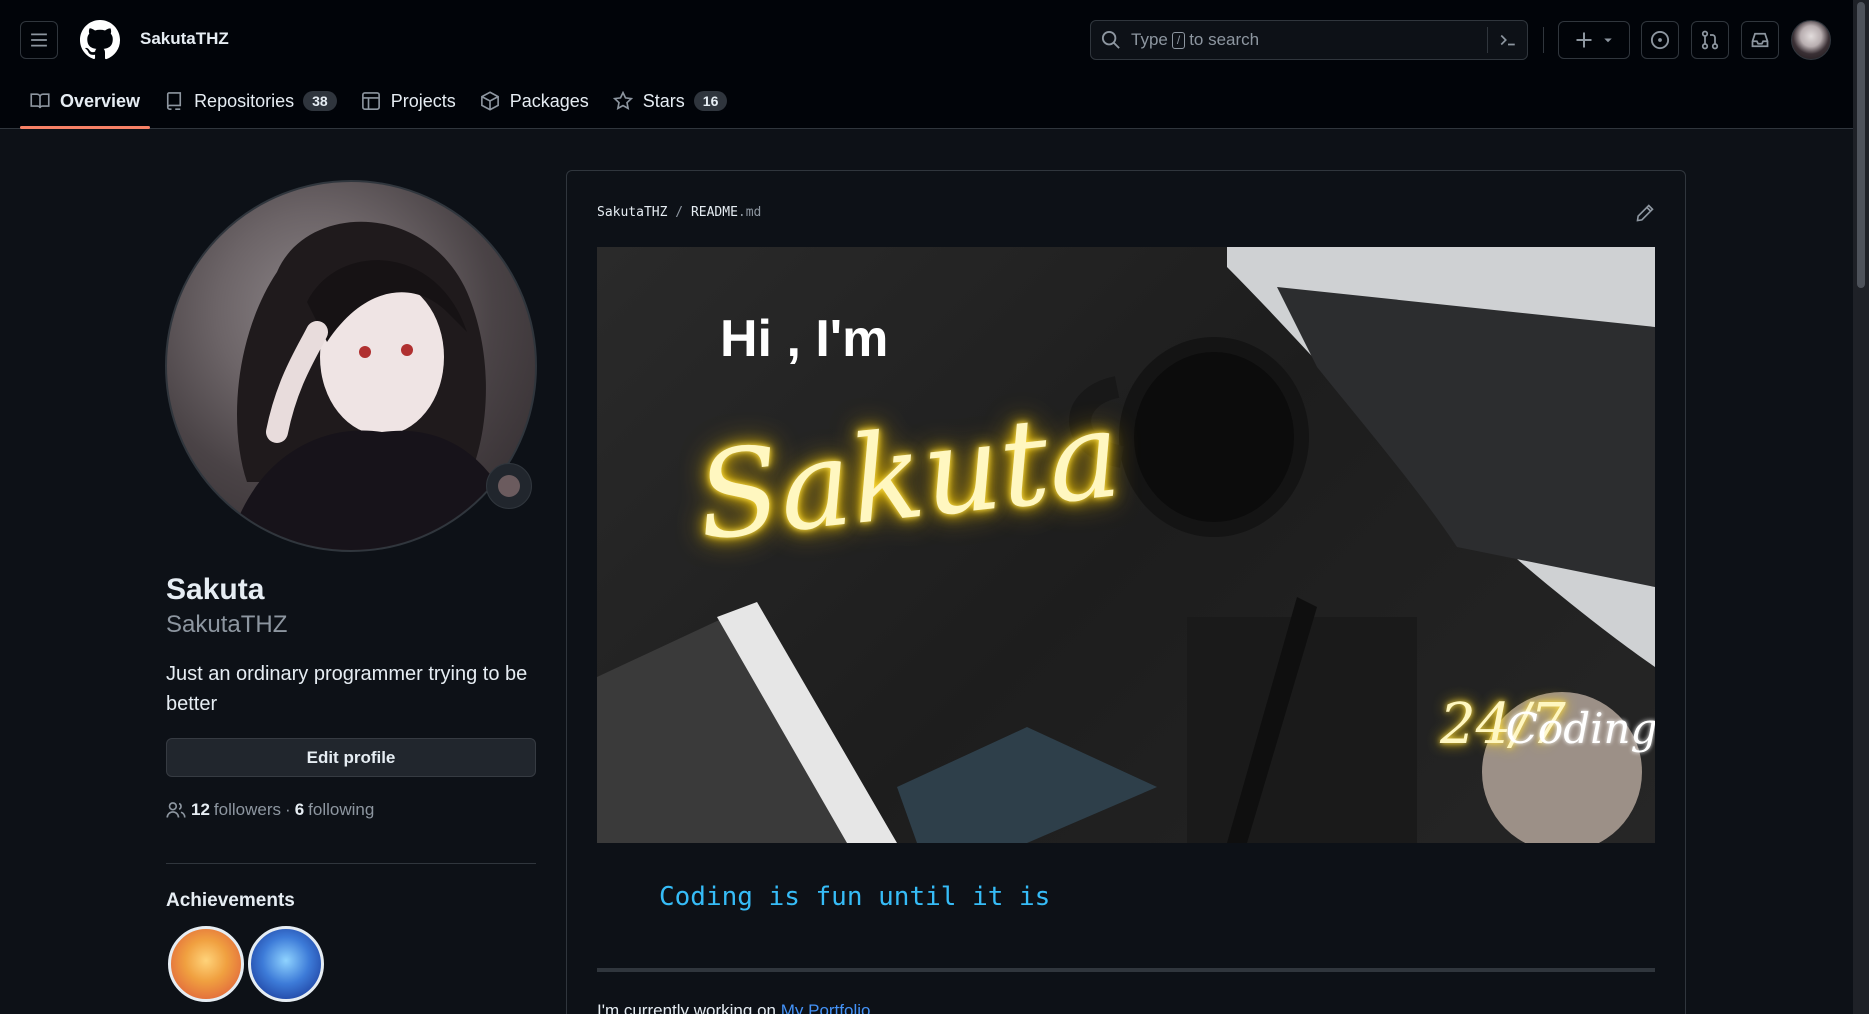 The height and width of the screenshot is (1014, 1869). Describe the element at coordinates (184, 39) in the screenshot. I see `header-username: SakutaTHZ` at that location.